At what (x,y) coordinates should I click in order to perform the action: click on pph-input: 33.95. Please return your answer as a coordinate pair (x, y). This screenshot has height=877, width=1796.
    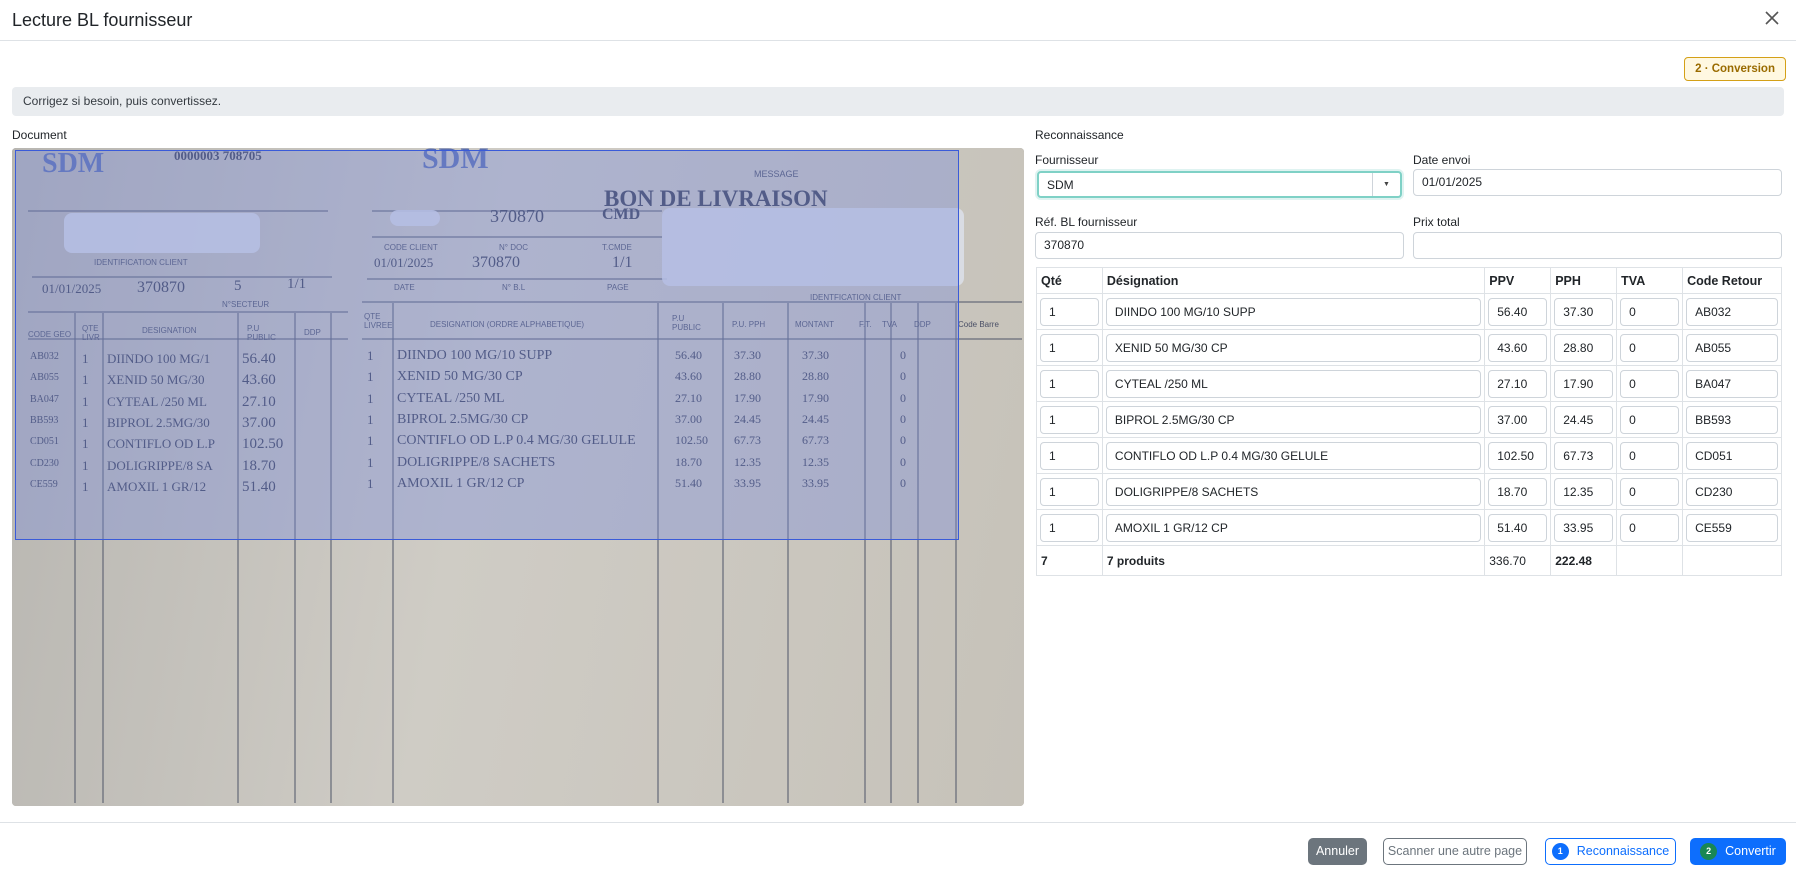
    Looking at the image, I should click on (1584, 527).